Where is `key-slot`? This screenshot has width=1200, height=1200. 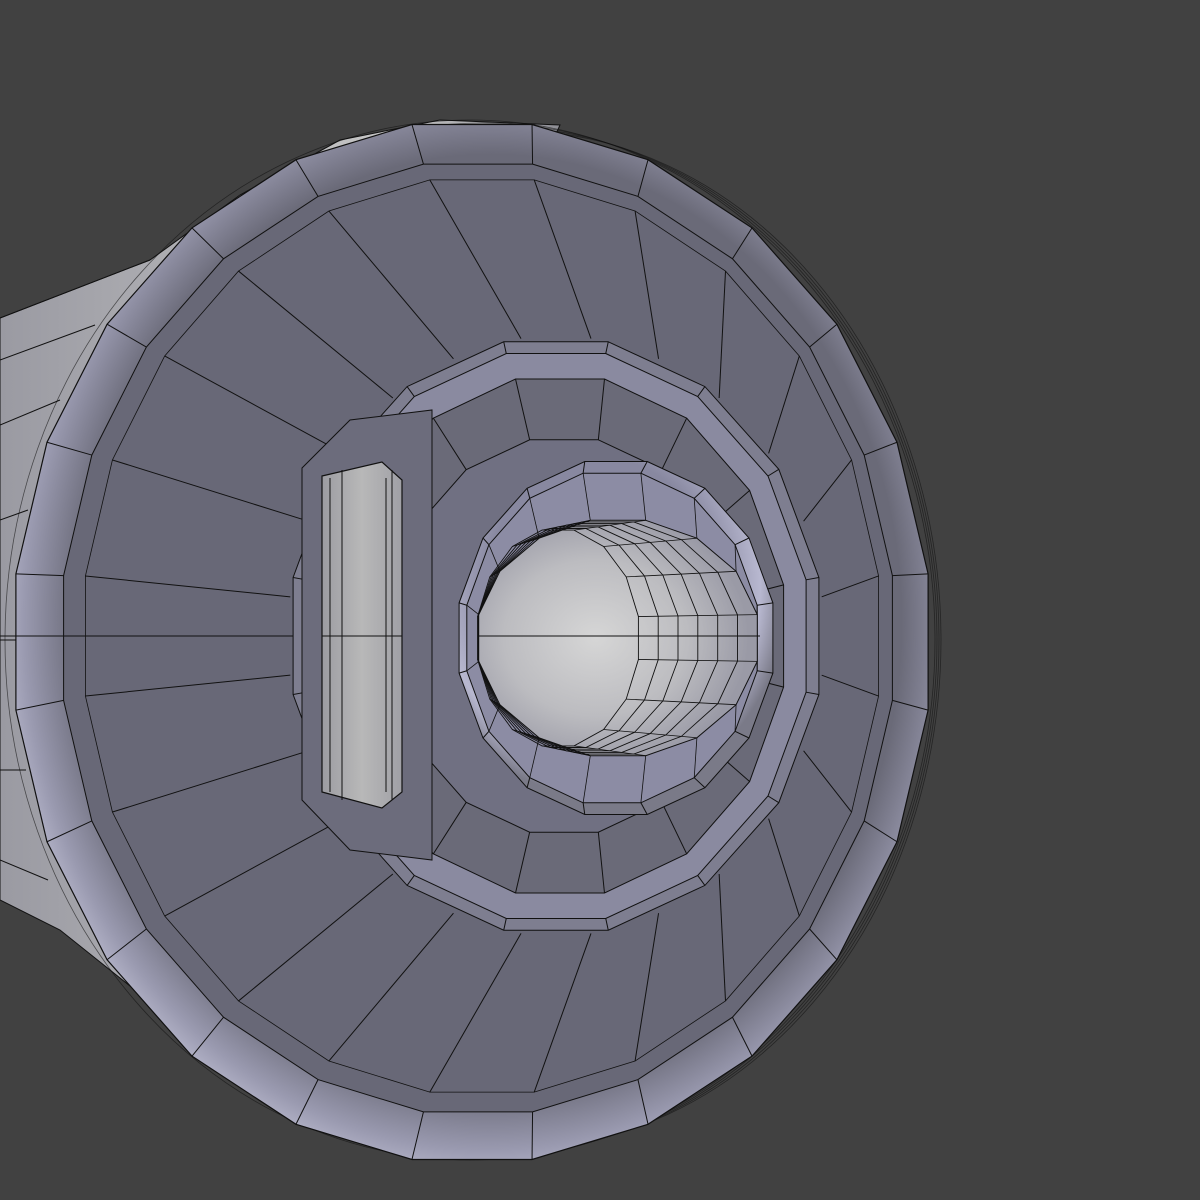
key-slot is located at coordinates (367, 635).